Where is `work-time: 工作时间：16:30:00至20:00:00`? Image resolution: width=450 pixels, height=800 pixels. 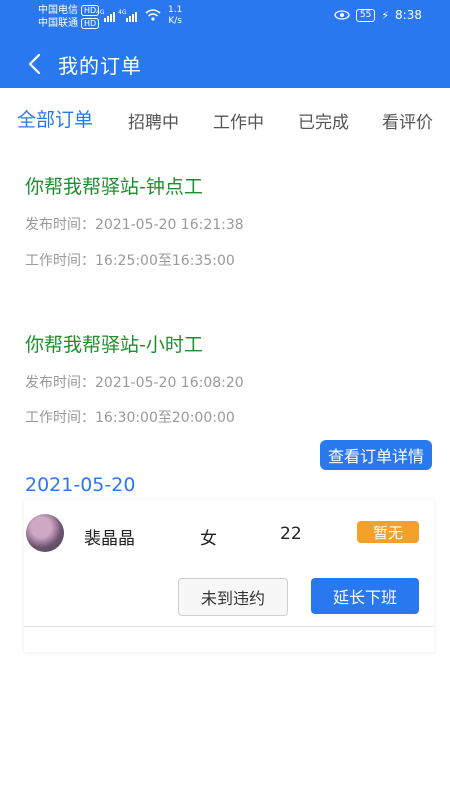 work-time: 工作时间：16:30:00至20:00:00 is located at coordinates (130, 418).